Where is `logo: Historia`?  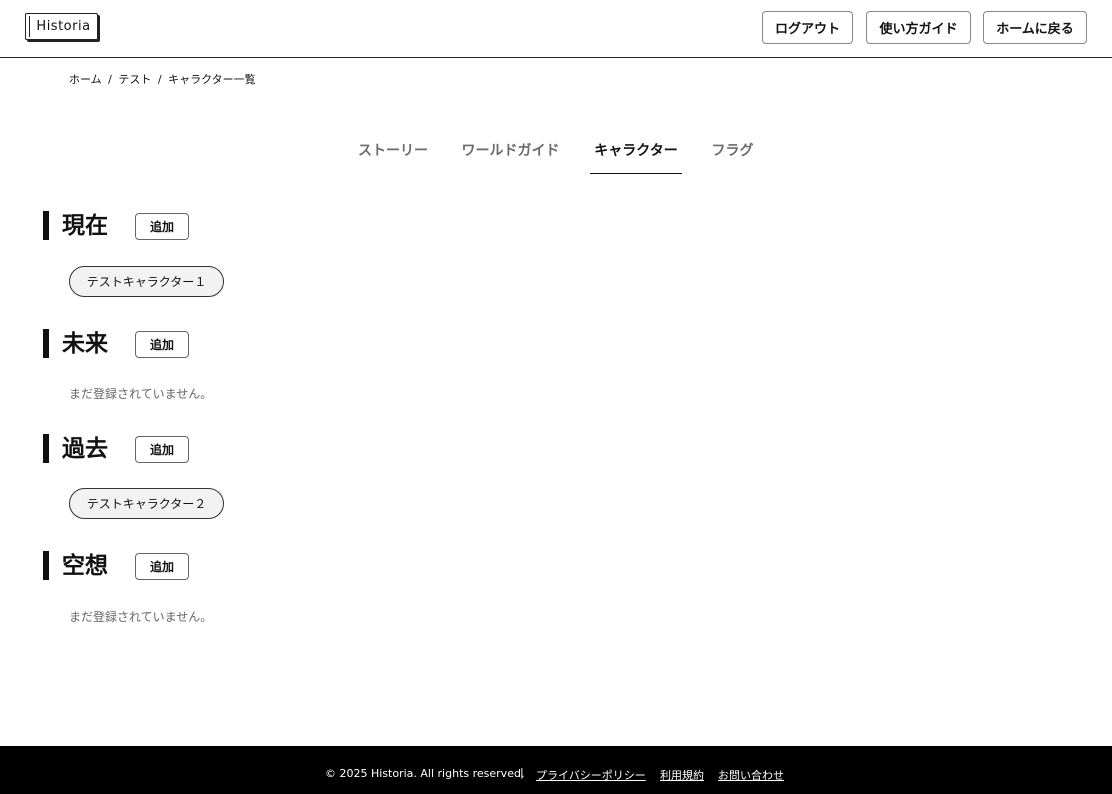 logo: Historia is located at coordinates (61, 26).